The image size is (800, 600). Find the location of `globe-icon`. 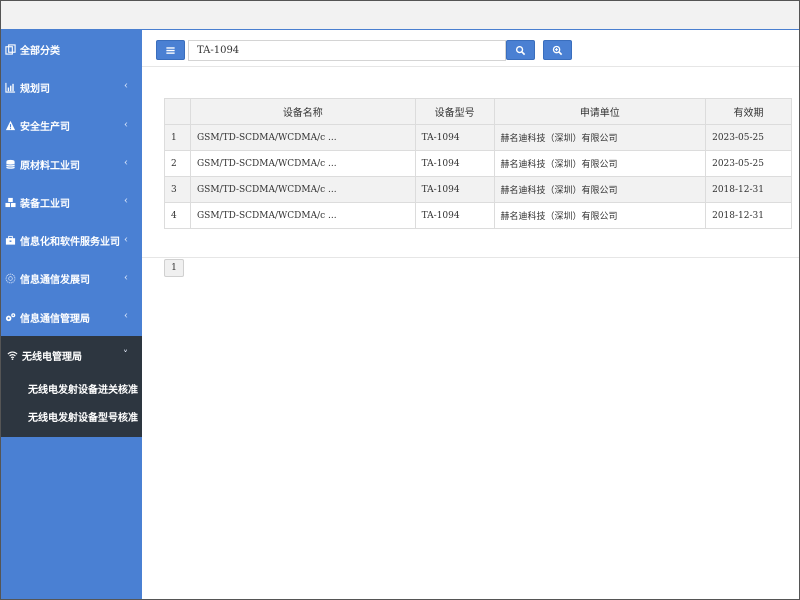

globe-icon is located at coordinates (10, 278).